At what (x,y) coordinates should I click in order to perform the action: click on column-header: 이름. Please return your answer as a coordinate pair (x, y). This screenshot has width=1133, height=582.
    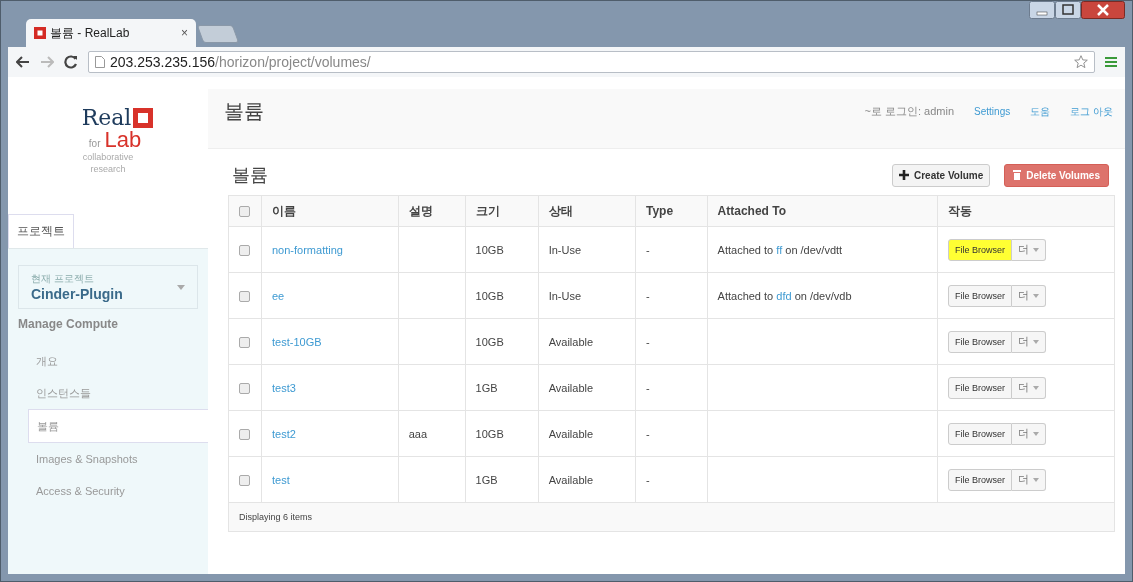
    Looking at the image, I should click on (330, 211).